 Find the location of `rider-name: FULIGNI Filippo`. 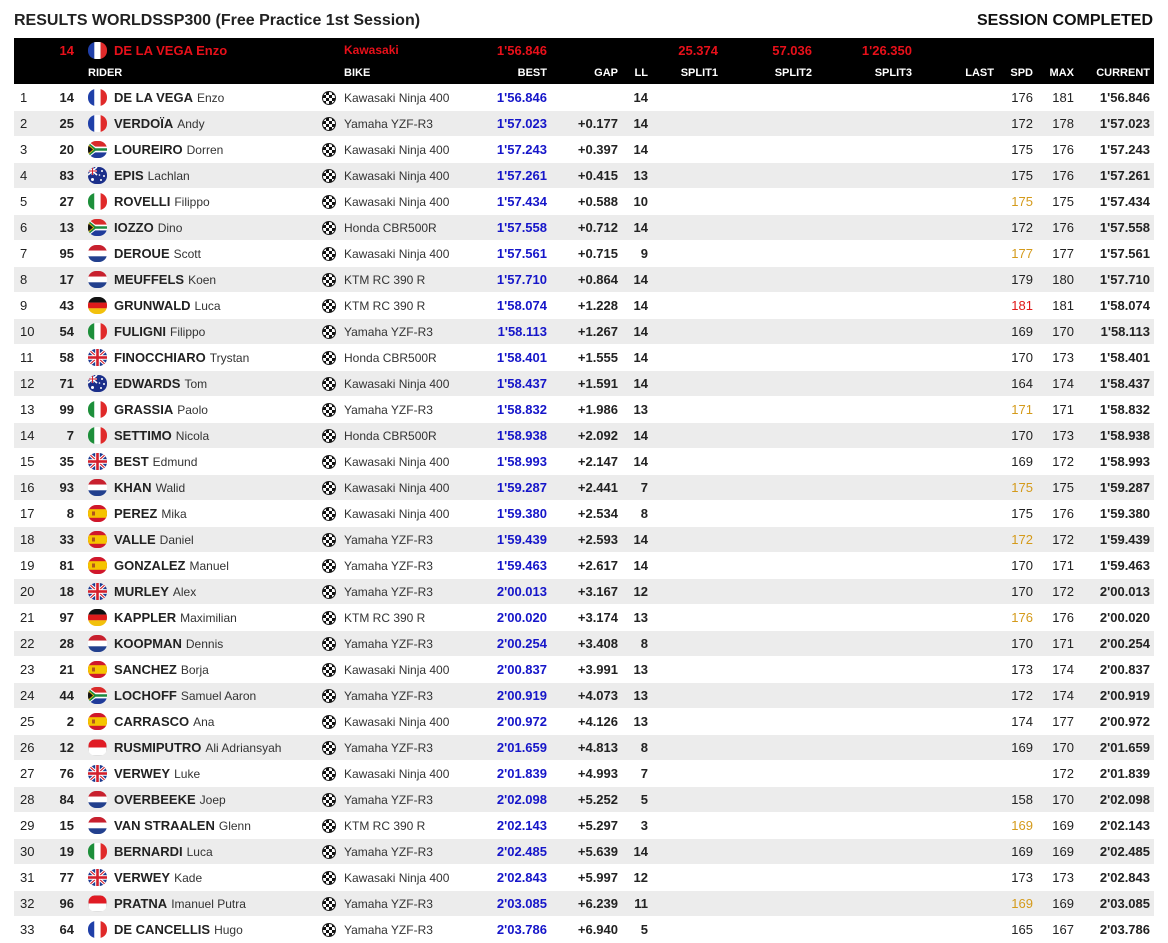

rider-name: FULIGNI Filippo is located at coordinates (221, 331).